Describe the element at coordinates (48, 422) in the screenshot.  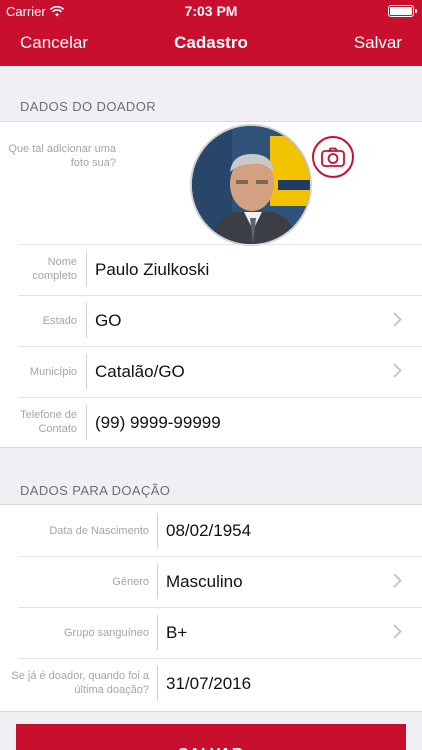
I see `phone-label: Telefone de Contato` at that location.